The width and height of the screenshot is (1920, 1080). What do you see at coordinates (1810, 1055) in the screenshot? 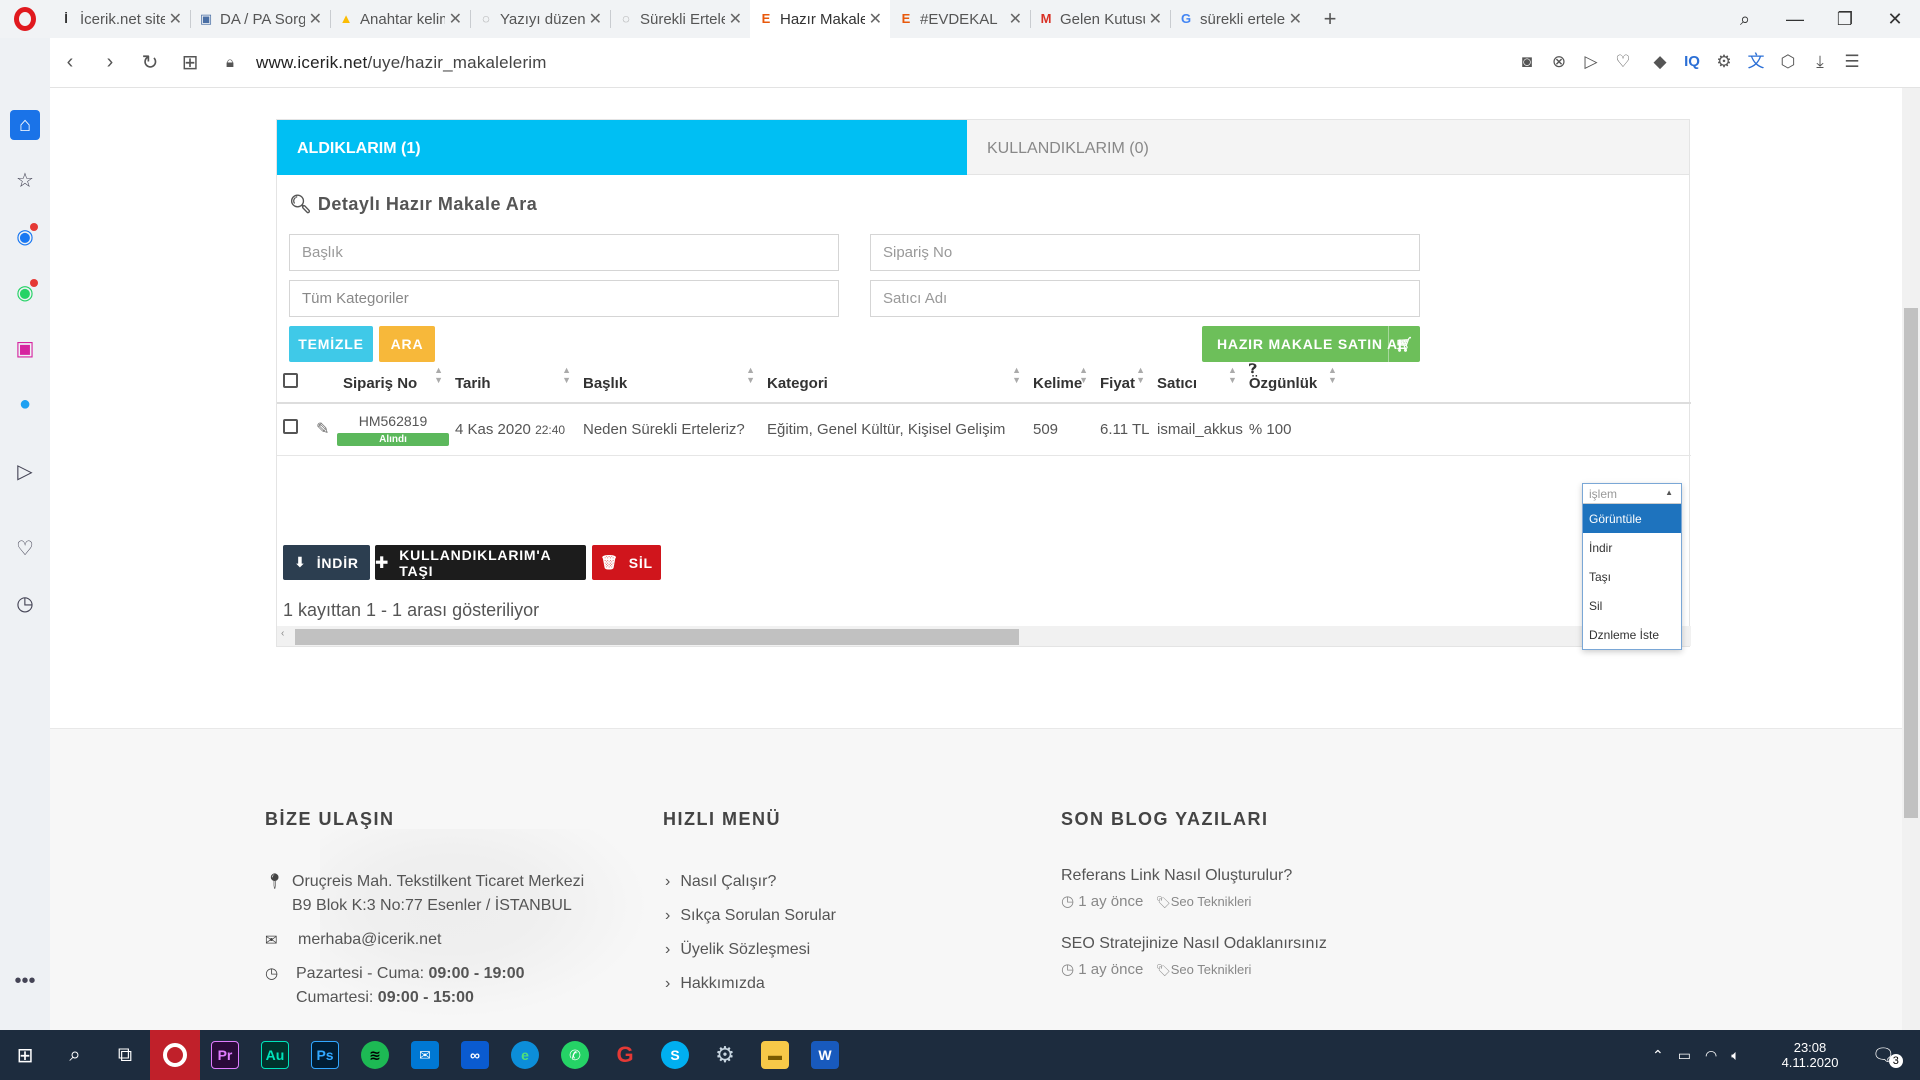
I see `clock: 23:08 4.11.2020` at bounding box center [1810, 1055].